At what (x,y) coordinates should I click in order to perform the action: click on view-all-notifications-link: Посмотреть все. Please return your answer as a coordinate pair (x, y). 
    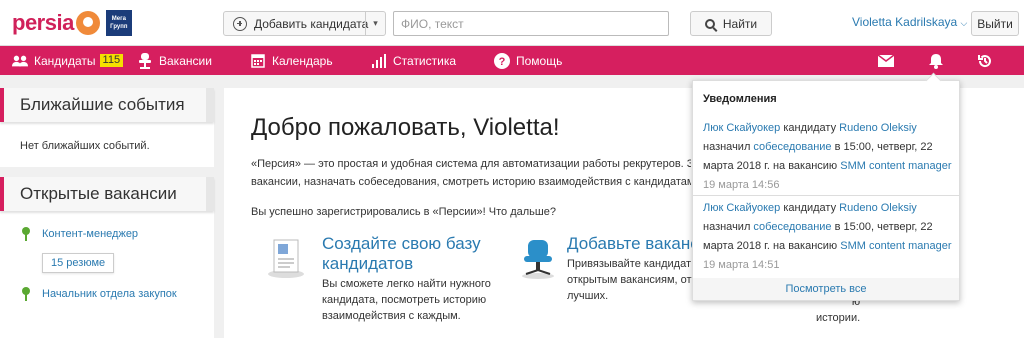
    Looking at the image, I should click on (826, 289).